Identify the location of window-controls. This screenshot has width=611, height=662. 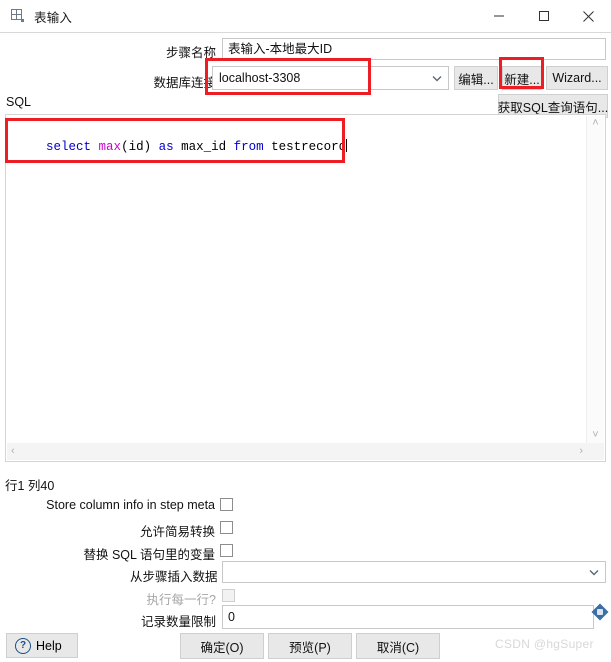
(543, 16).